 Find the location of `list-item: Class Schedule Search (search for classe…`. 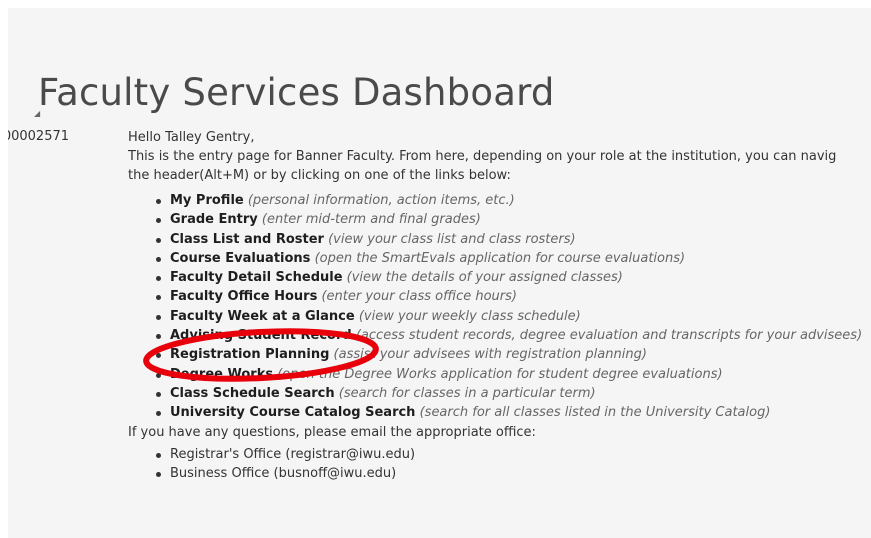

list-item: Class Schedule Search (search for classe… is located at coordinates (511, 393).